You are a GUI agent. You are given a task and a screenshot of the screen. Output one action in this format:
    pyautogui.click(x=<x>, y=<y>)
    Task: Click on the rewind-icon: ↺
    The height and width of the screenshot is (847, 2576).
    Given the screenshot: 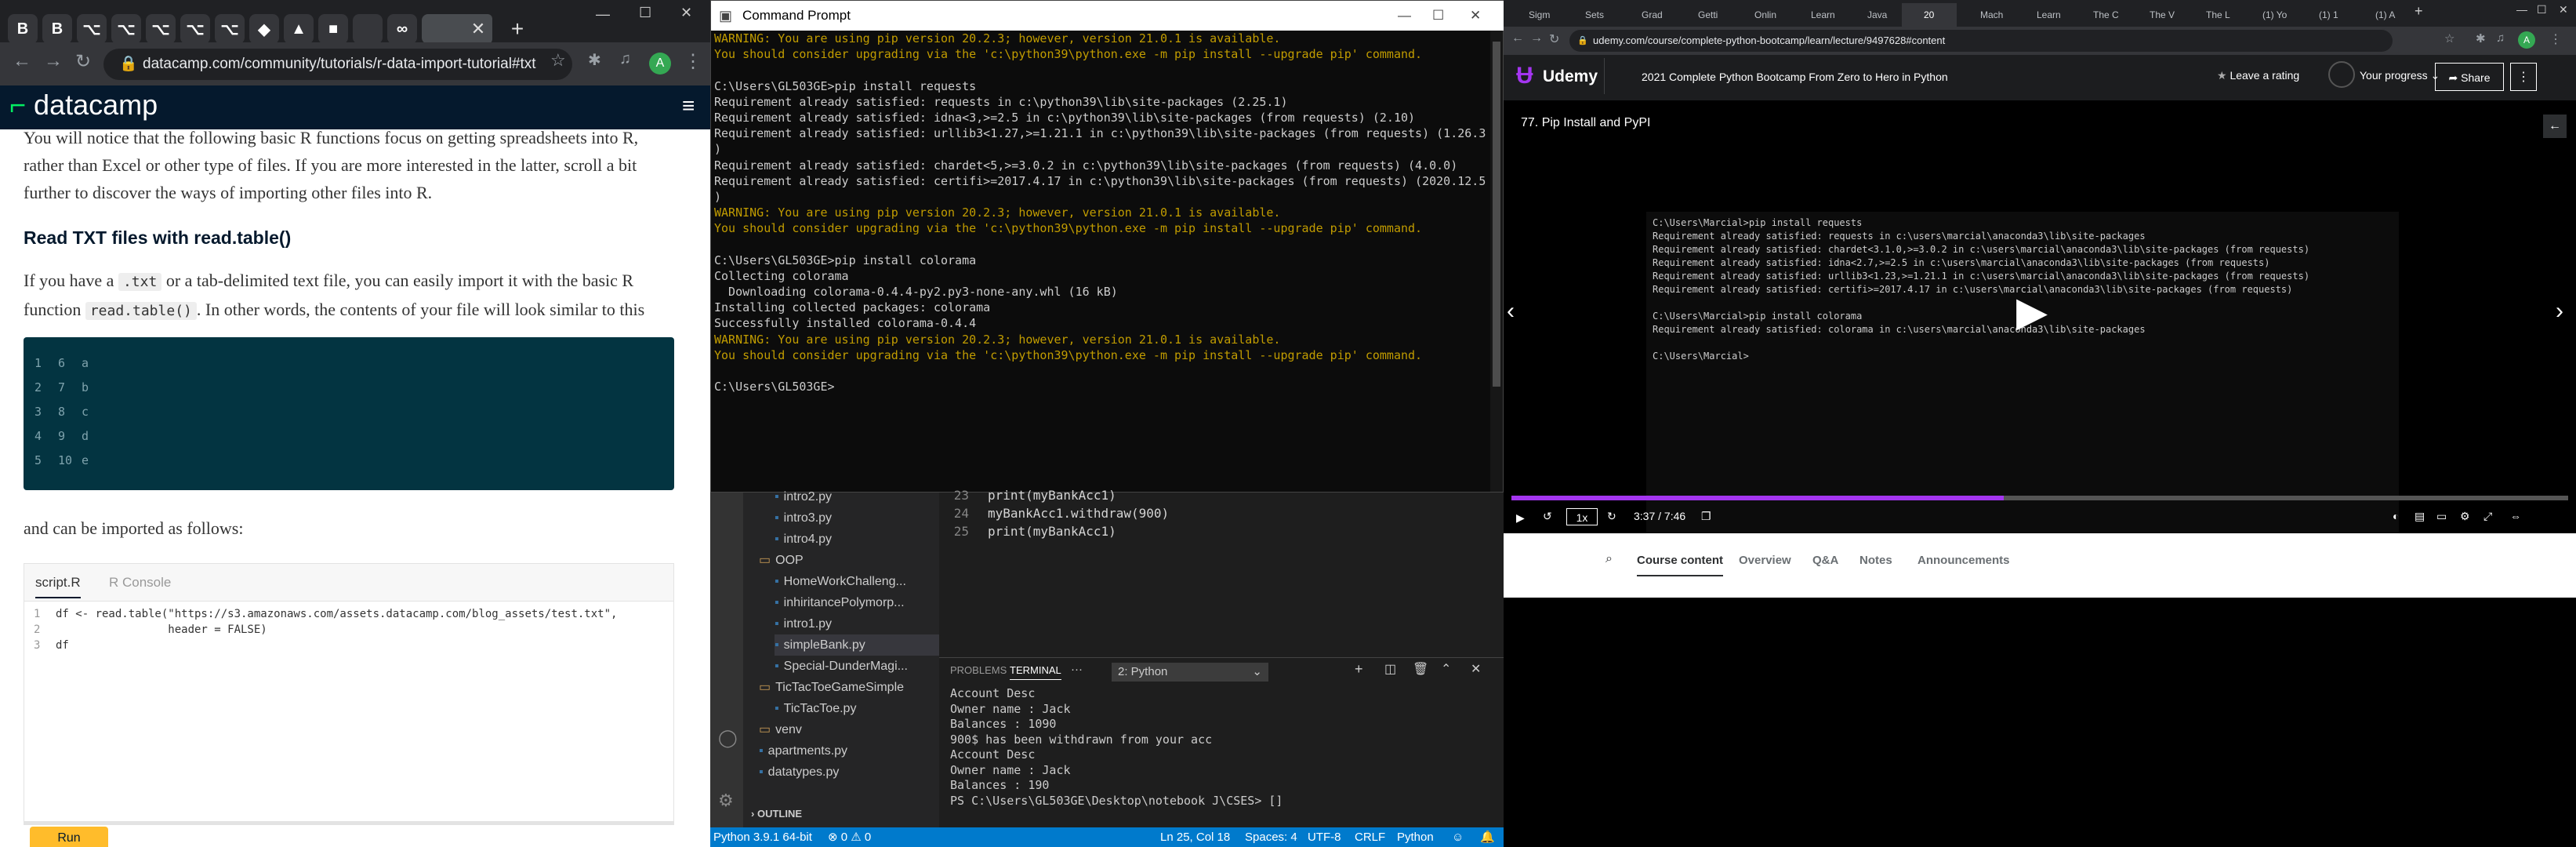 What is the action you would take?
    pyautogui.click(x=1547, y=516)
    